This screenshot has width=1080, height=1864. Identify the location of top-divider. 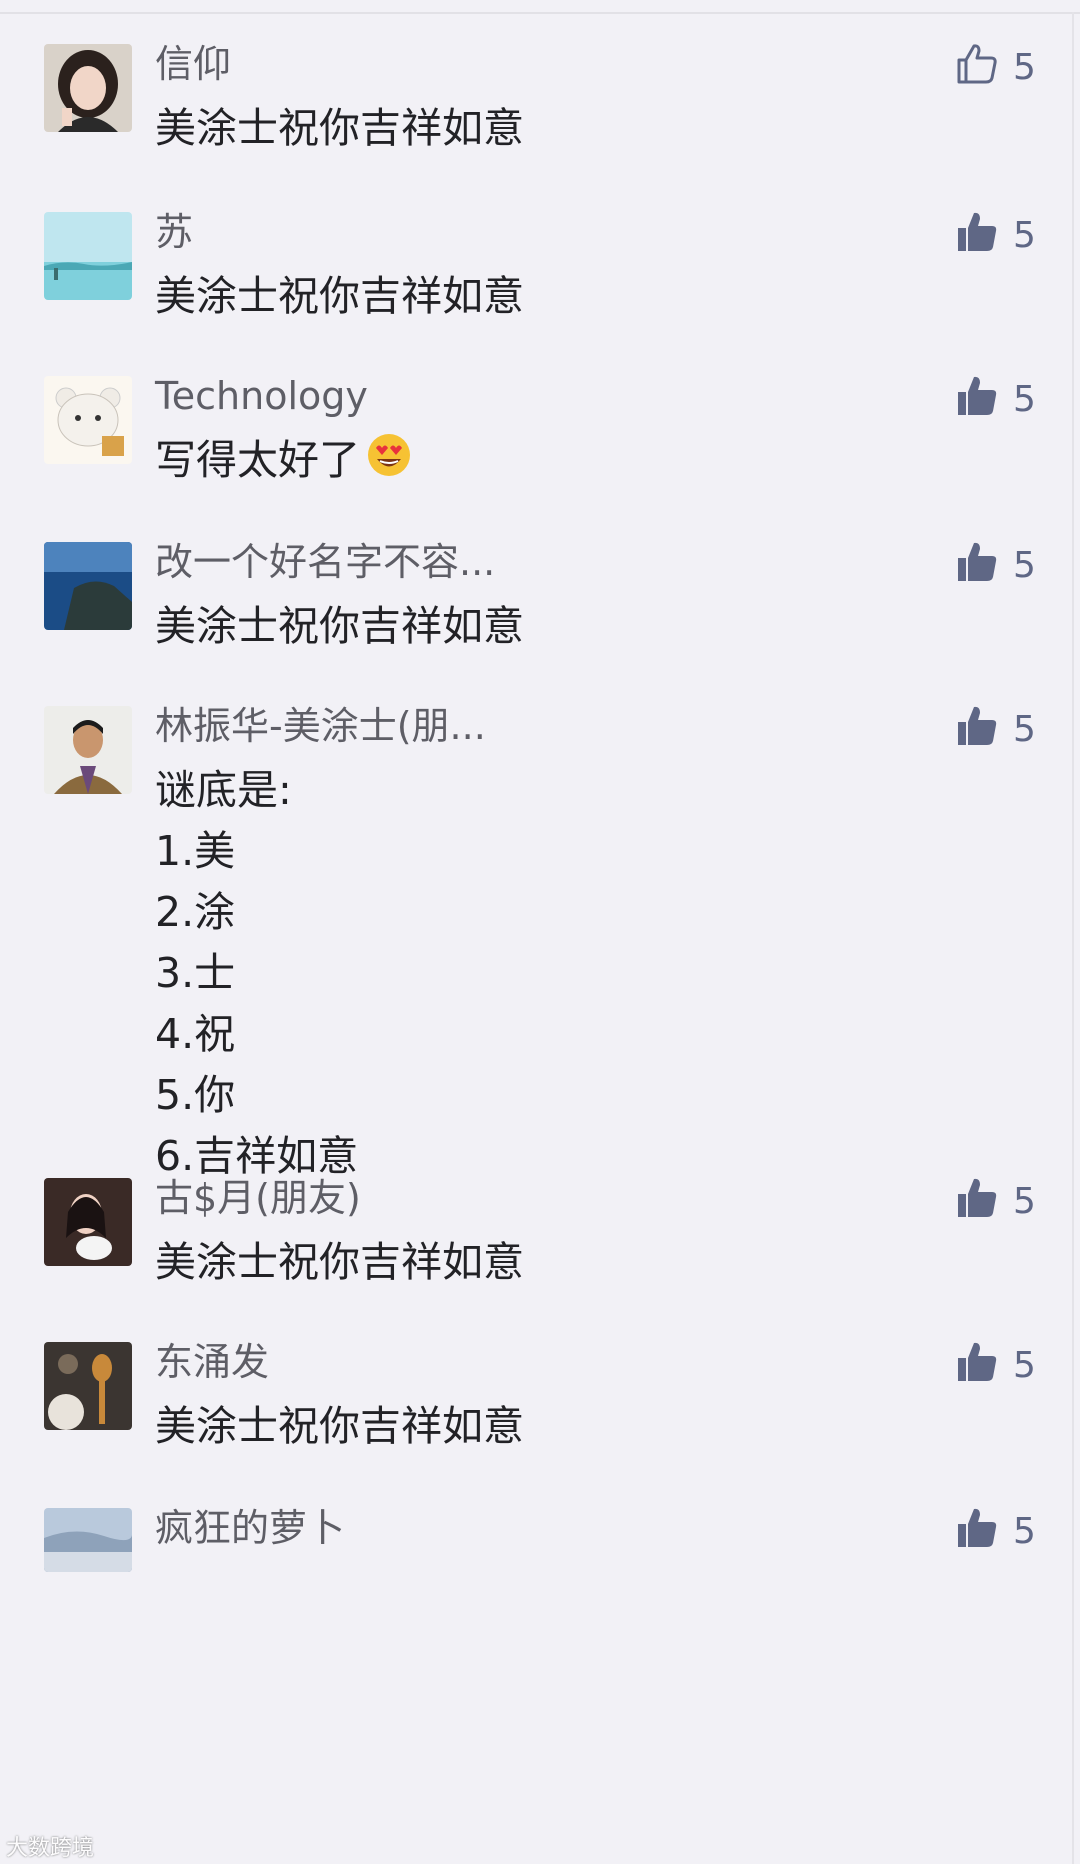
(540, 13).